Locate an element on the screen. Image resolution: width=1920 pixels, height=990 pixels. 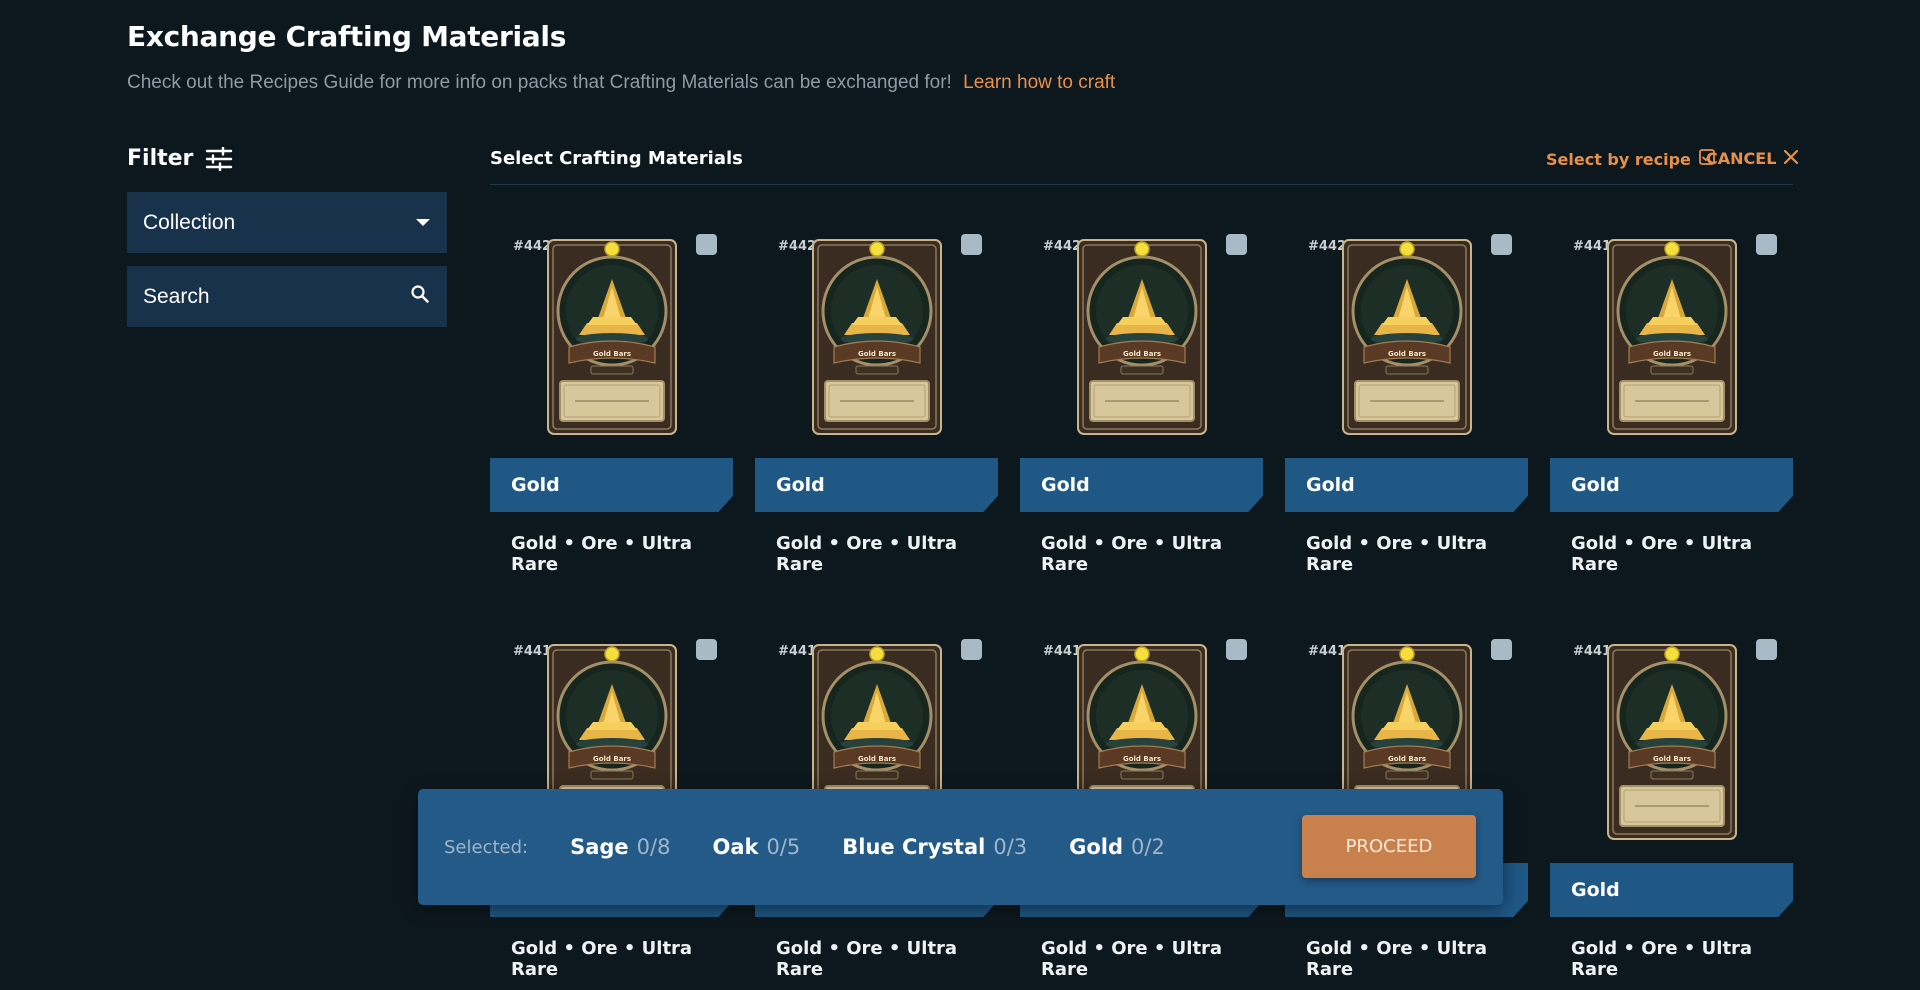
selection-item-count: 0/8 is located at coordinates (653, 847).